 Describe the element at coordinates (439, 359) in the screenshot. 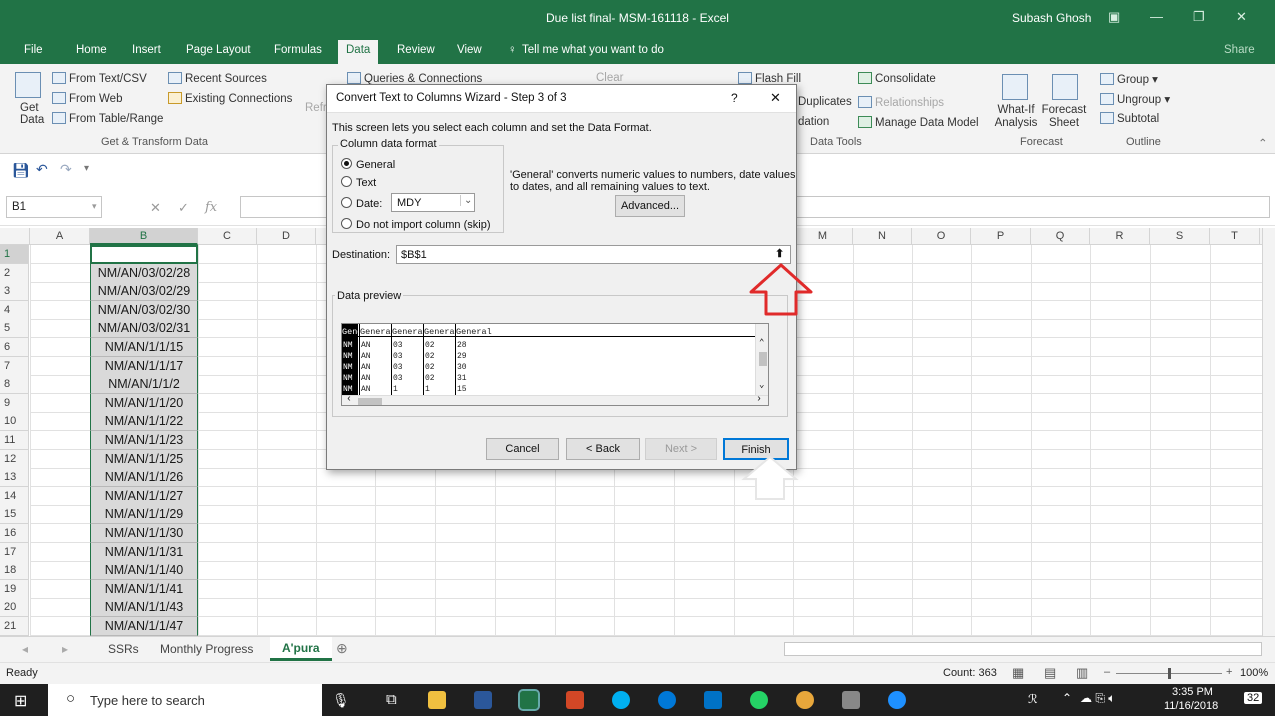

I see `preview-column: General 02 02 02 02 1` at that location.